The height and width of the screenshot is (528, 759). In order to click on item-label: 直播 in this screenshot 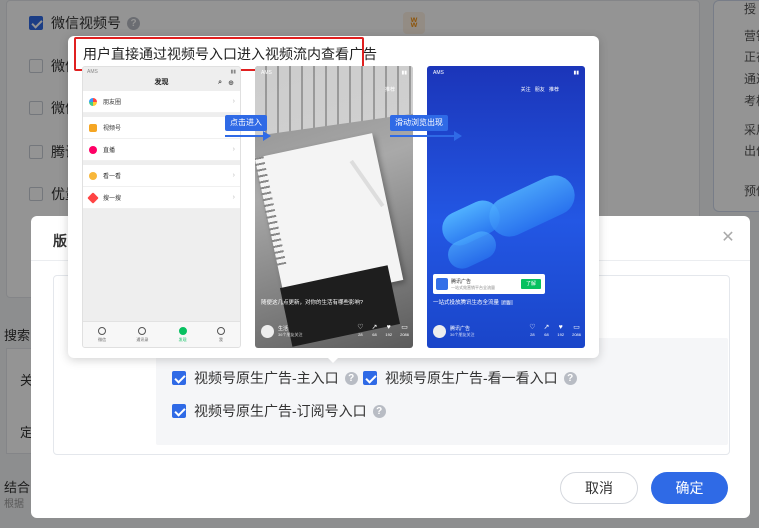, I will do `click(109, 151)`.